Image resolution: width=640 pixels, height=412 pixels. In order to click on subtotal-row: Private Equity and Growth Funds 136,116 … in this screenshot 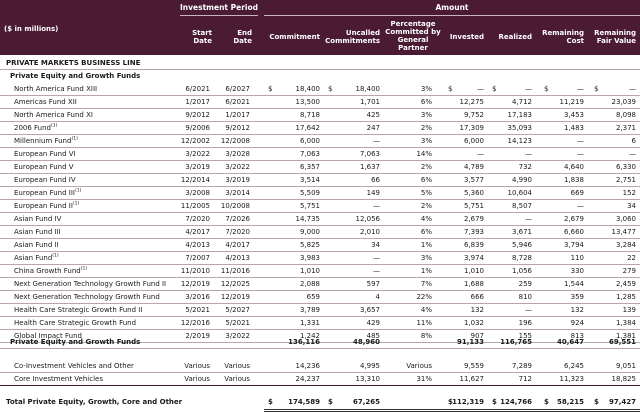, I will do `click(320, 342)`.